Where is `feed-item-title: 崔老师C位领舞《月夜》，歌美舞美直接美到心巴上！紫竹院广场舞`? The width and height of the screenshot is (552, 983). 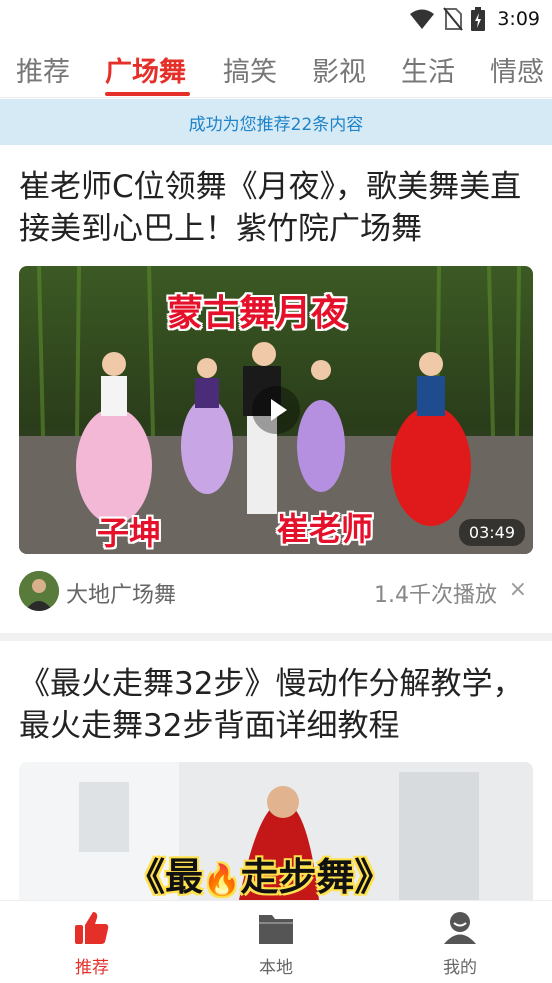 feed-item-title: 崔老师C位领舞《月夜》，歌美舞美直接美到心巴上！紫竹院广场舞 is located at coordinates (279, 208).